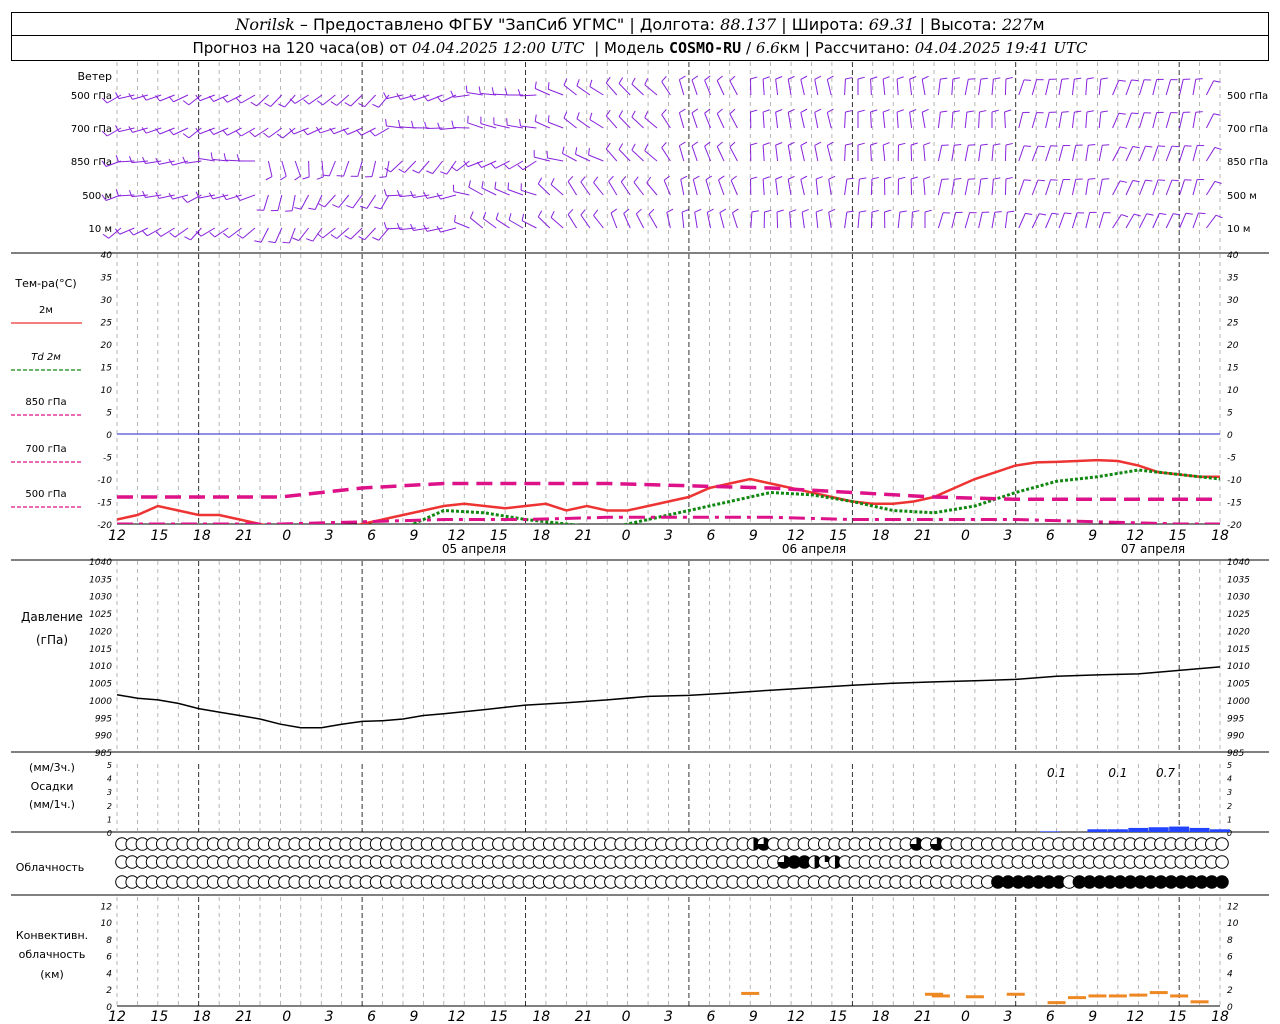  What do you see at coordinates (1165, 773) in the screenshot?
I see `precip-annotation: 0.7` at bounding box center [1165, 773].